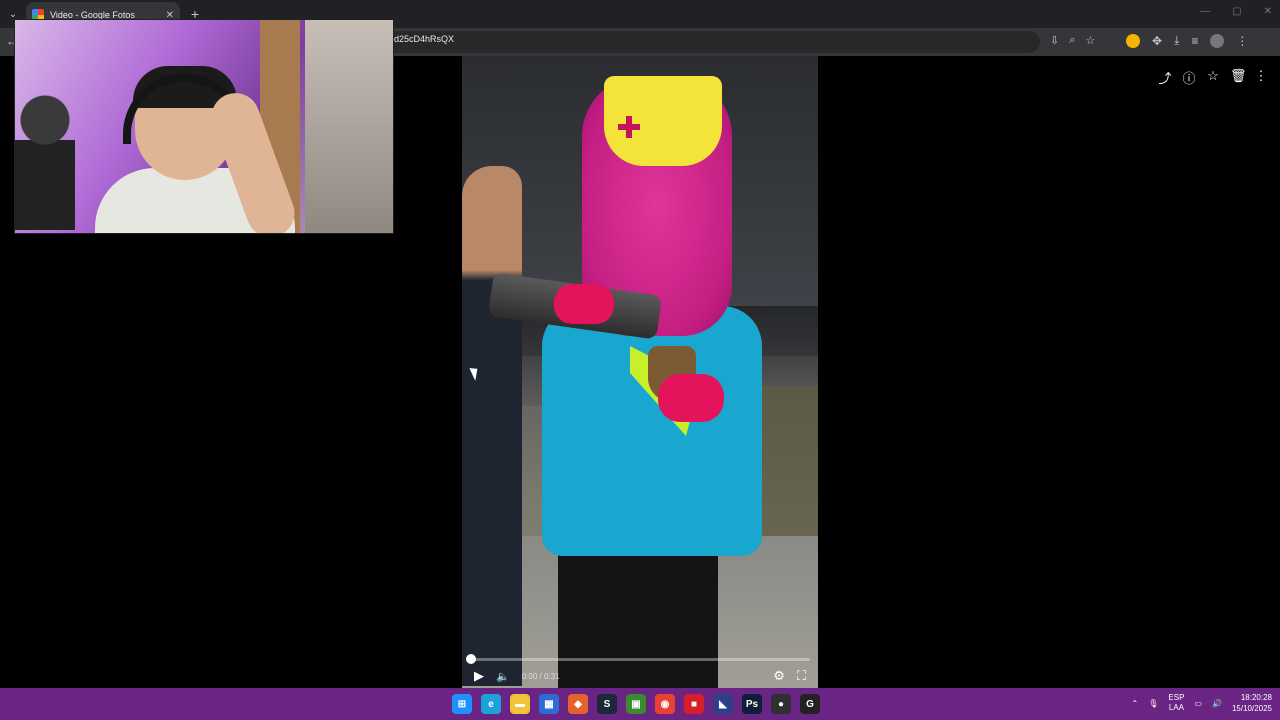 The height and width of the screenshot is (720, 1280). Describe the element at coordinates (629, 127) in the screenshot. I see `video-frame-dpad` at that location.